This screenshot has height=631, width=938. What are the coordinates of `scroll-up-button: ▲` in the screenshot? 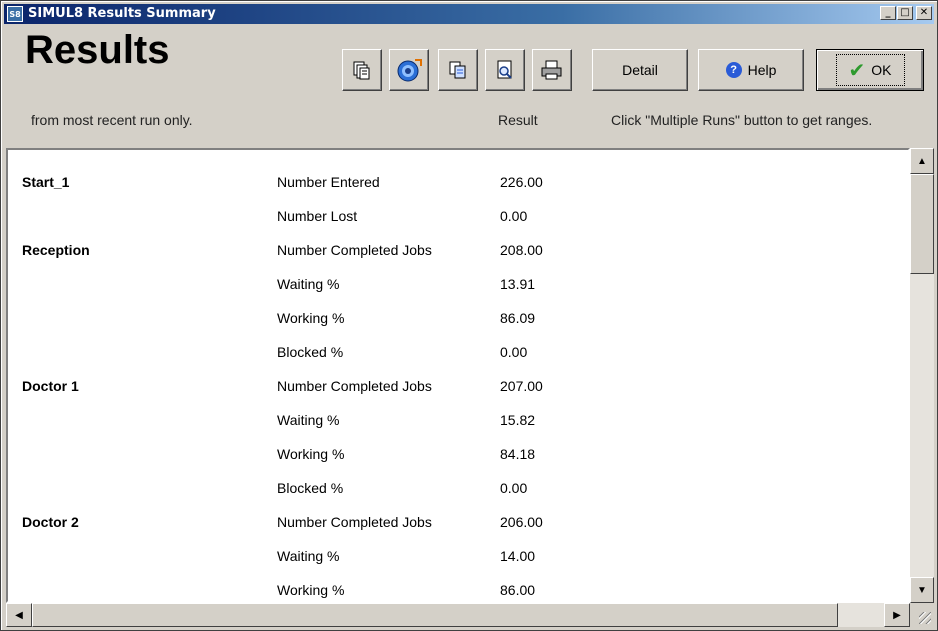 It's located at (922, 161).